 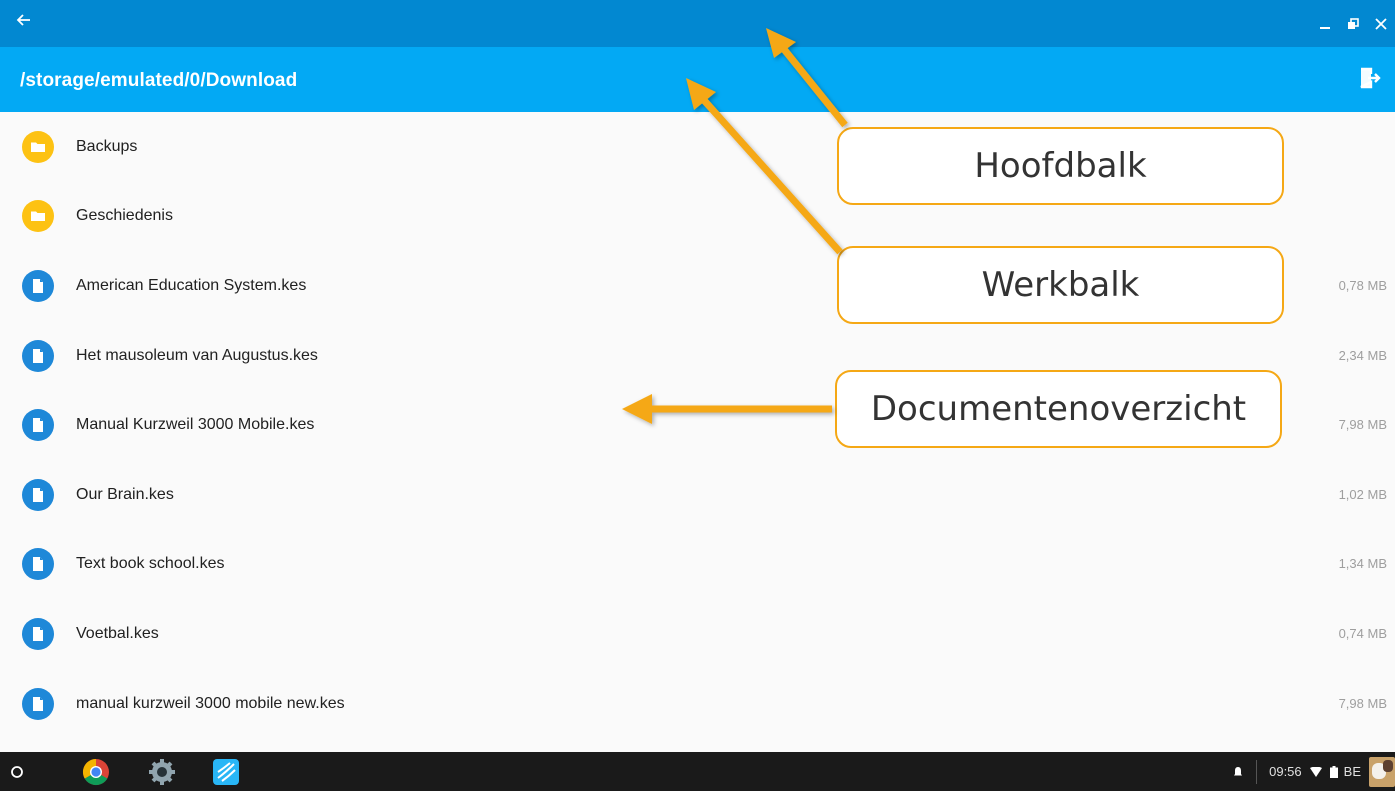 What do you see at coordinates (1285, 771) in the screenshot?
I see `clock: 09:56` at bounding box center [1285, 771].